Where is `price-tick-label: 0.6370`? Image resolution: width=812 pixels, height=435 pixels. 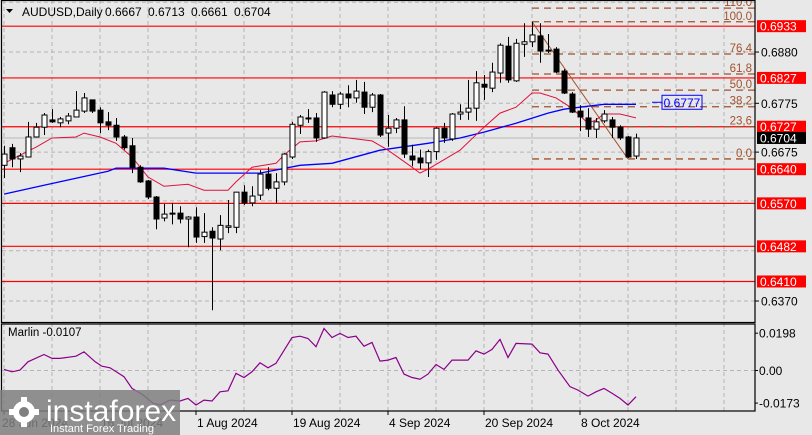
price-tick-label: 0.6370 is located at coordinates (779, 302).